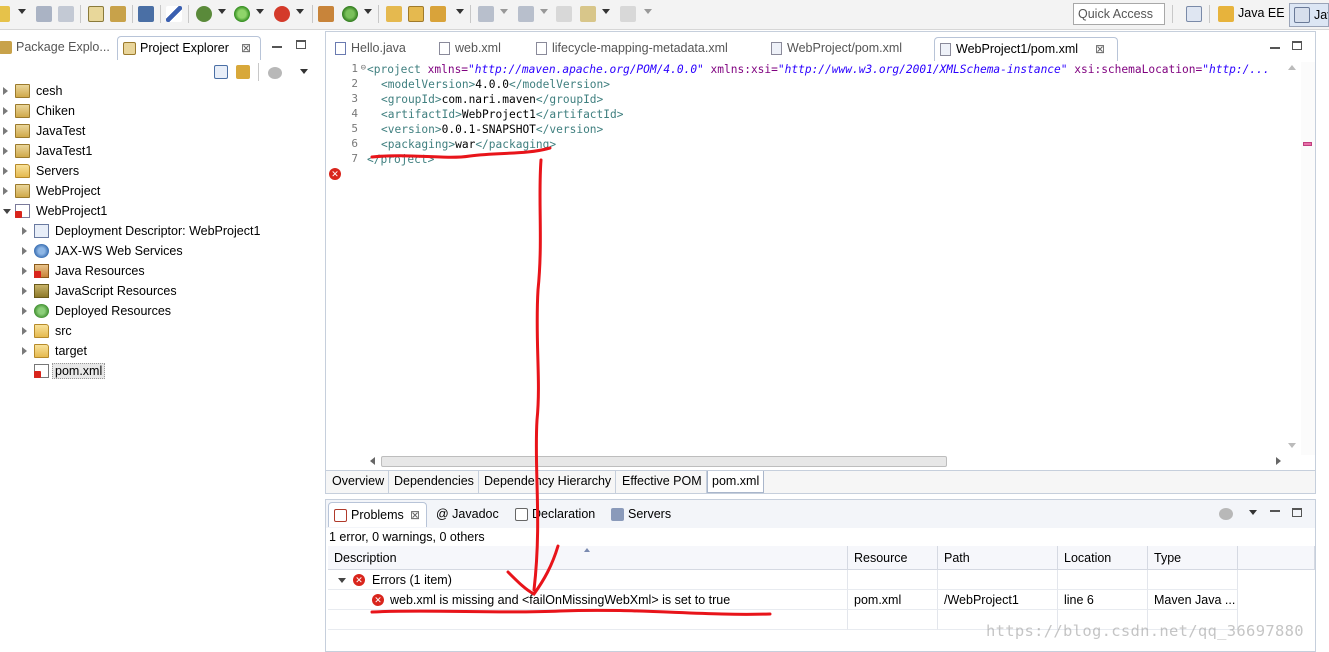 The height and width of the screenshot is (652, 1329). I want to click on error-group-row: ✕ Errors (1 item), so click(588, 580).